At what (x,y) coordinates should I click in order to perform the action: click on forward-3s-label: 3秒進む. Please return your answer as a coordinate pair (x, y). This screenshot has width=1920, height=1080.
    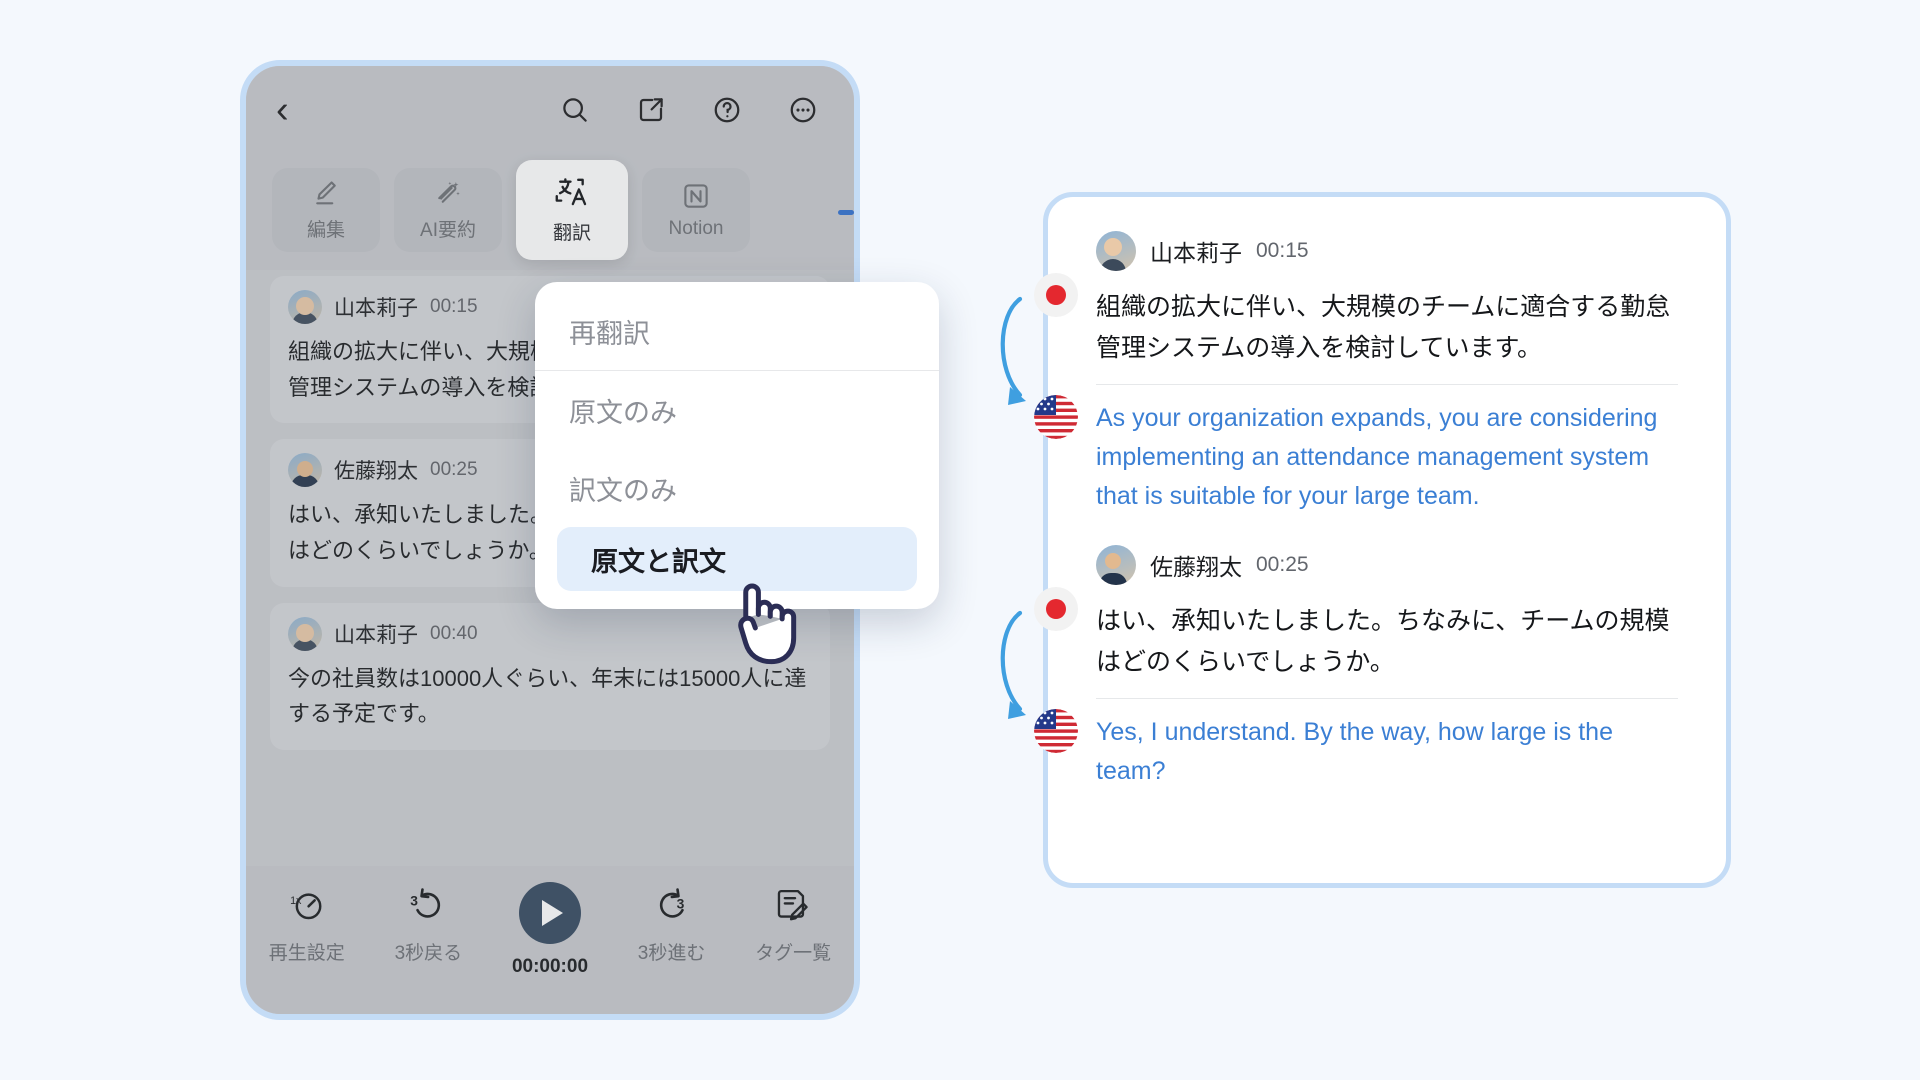
    Looking at the image, I should click on (671, 953).